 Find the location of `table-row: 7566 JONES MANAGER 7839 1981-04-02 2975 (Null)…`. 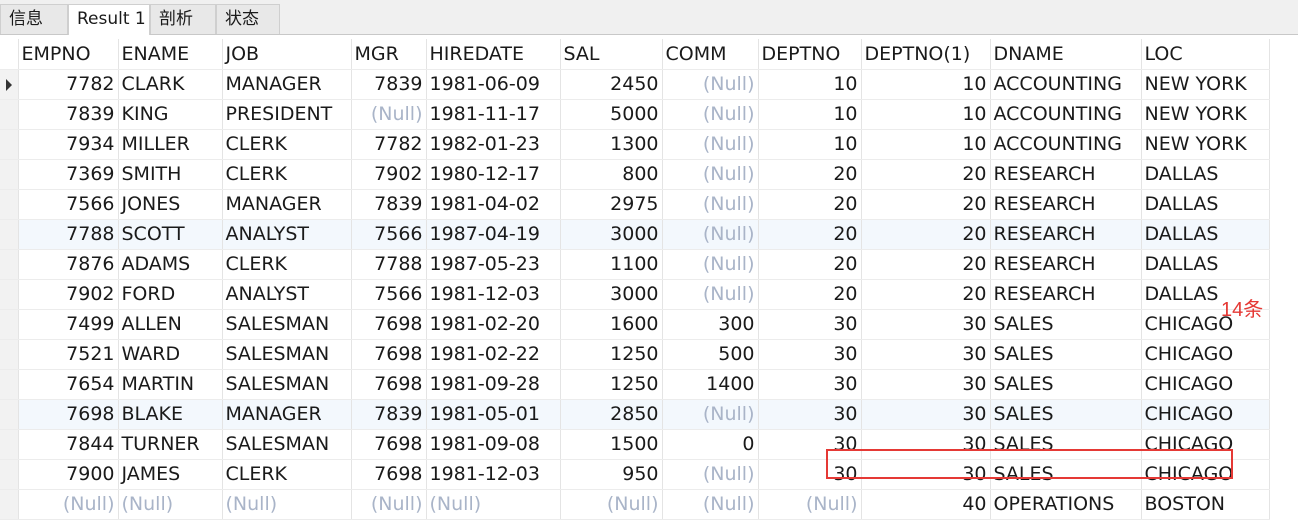

table-row: 7566 JONES MANAGER 7839 1981-04-02 2975 (Null)… is located at coordinates (635, 204).